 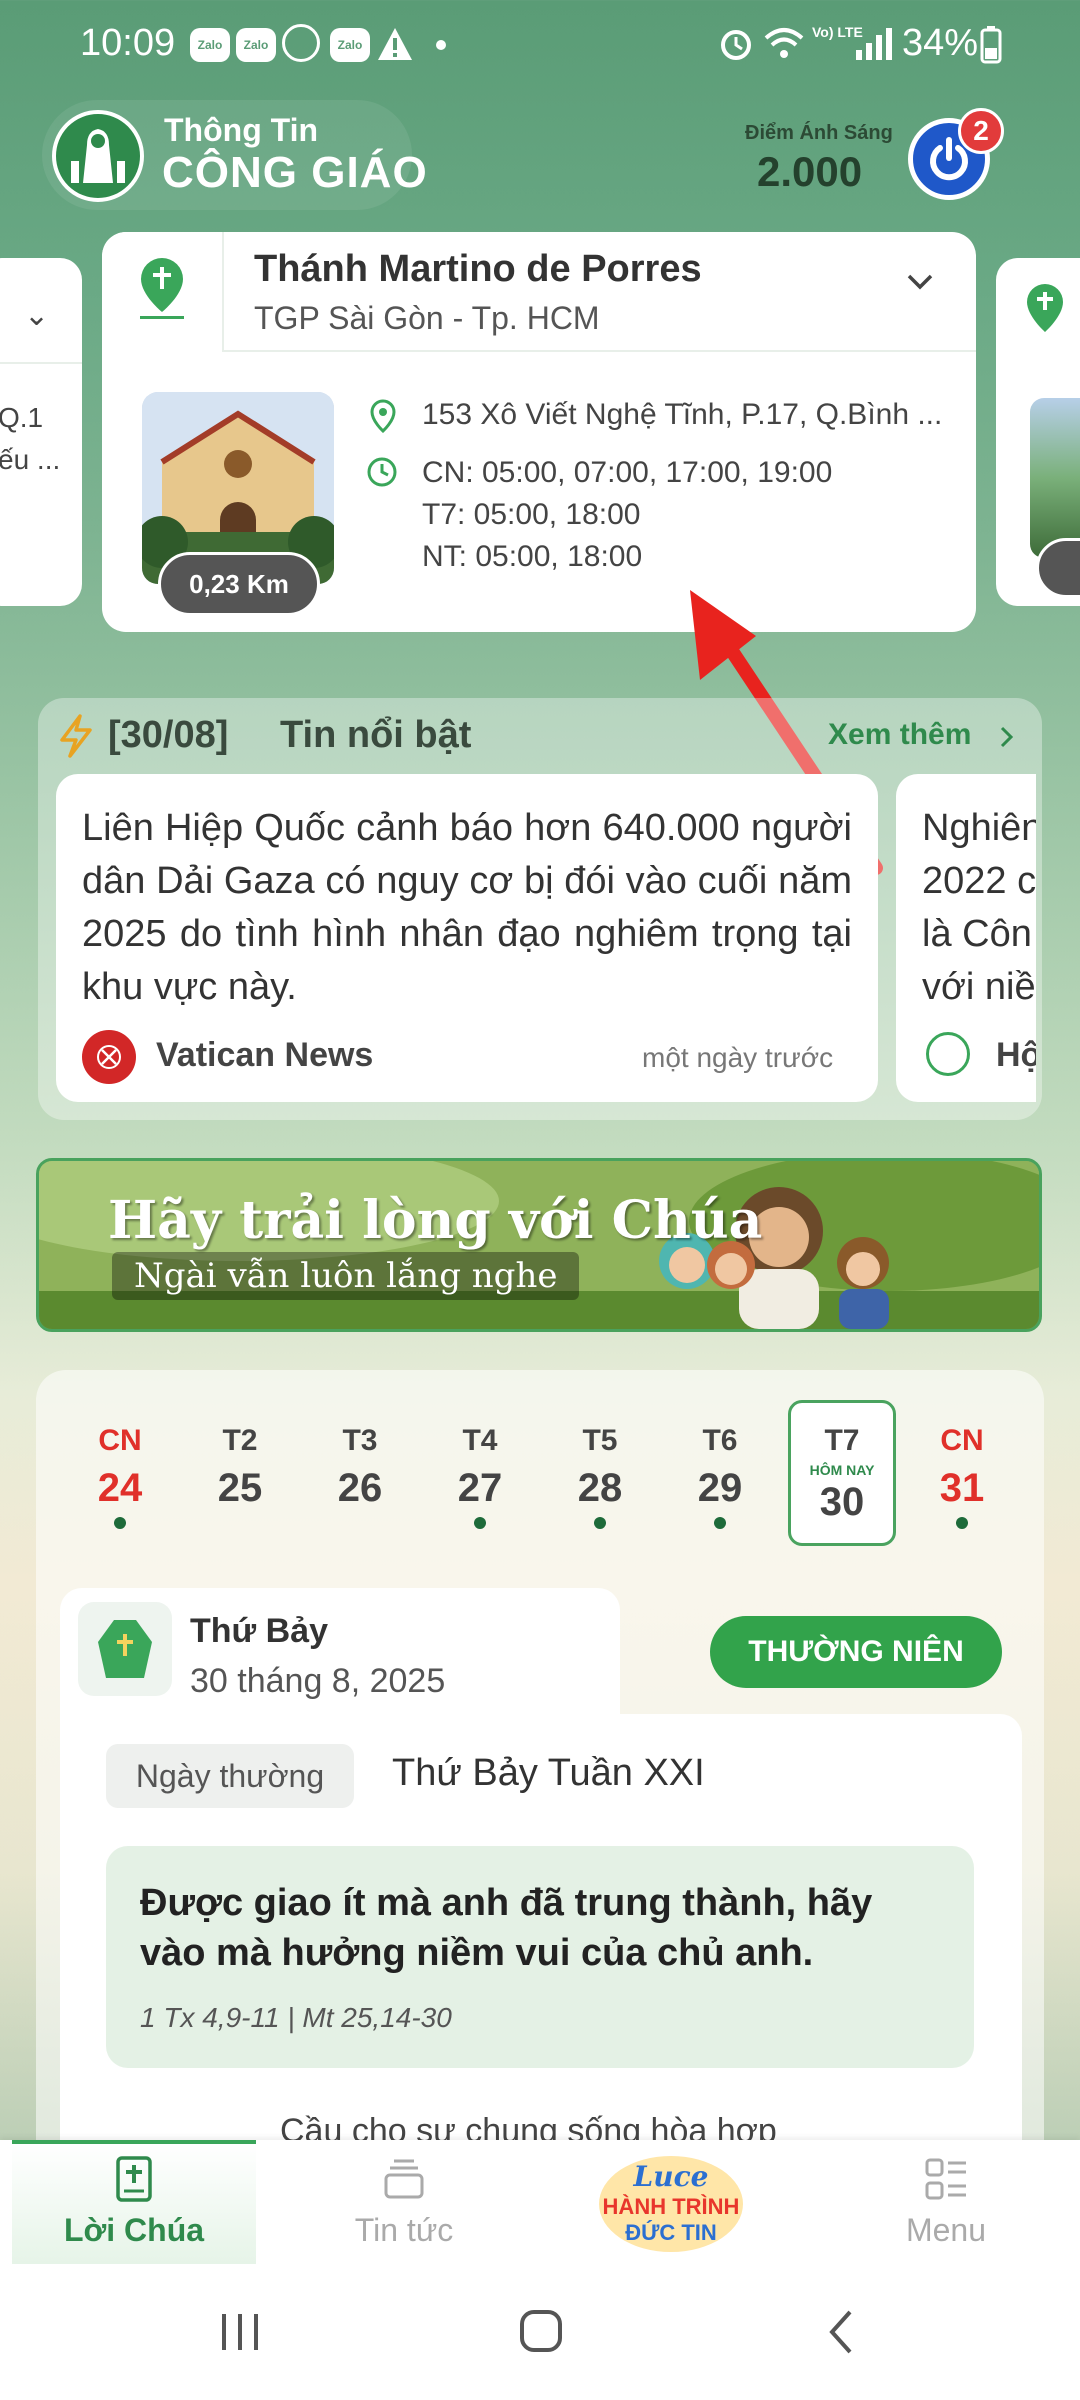 I want to click on liturgy-week-title: Thứ Bảy Tuần XXI, so click(x=548, y=1773).